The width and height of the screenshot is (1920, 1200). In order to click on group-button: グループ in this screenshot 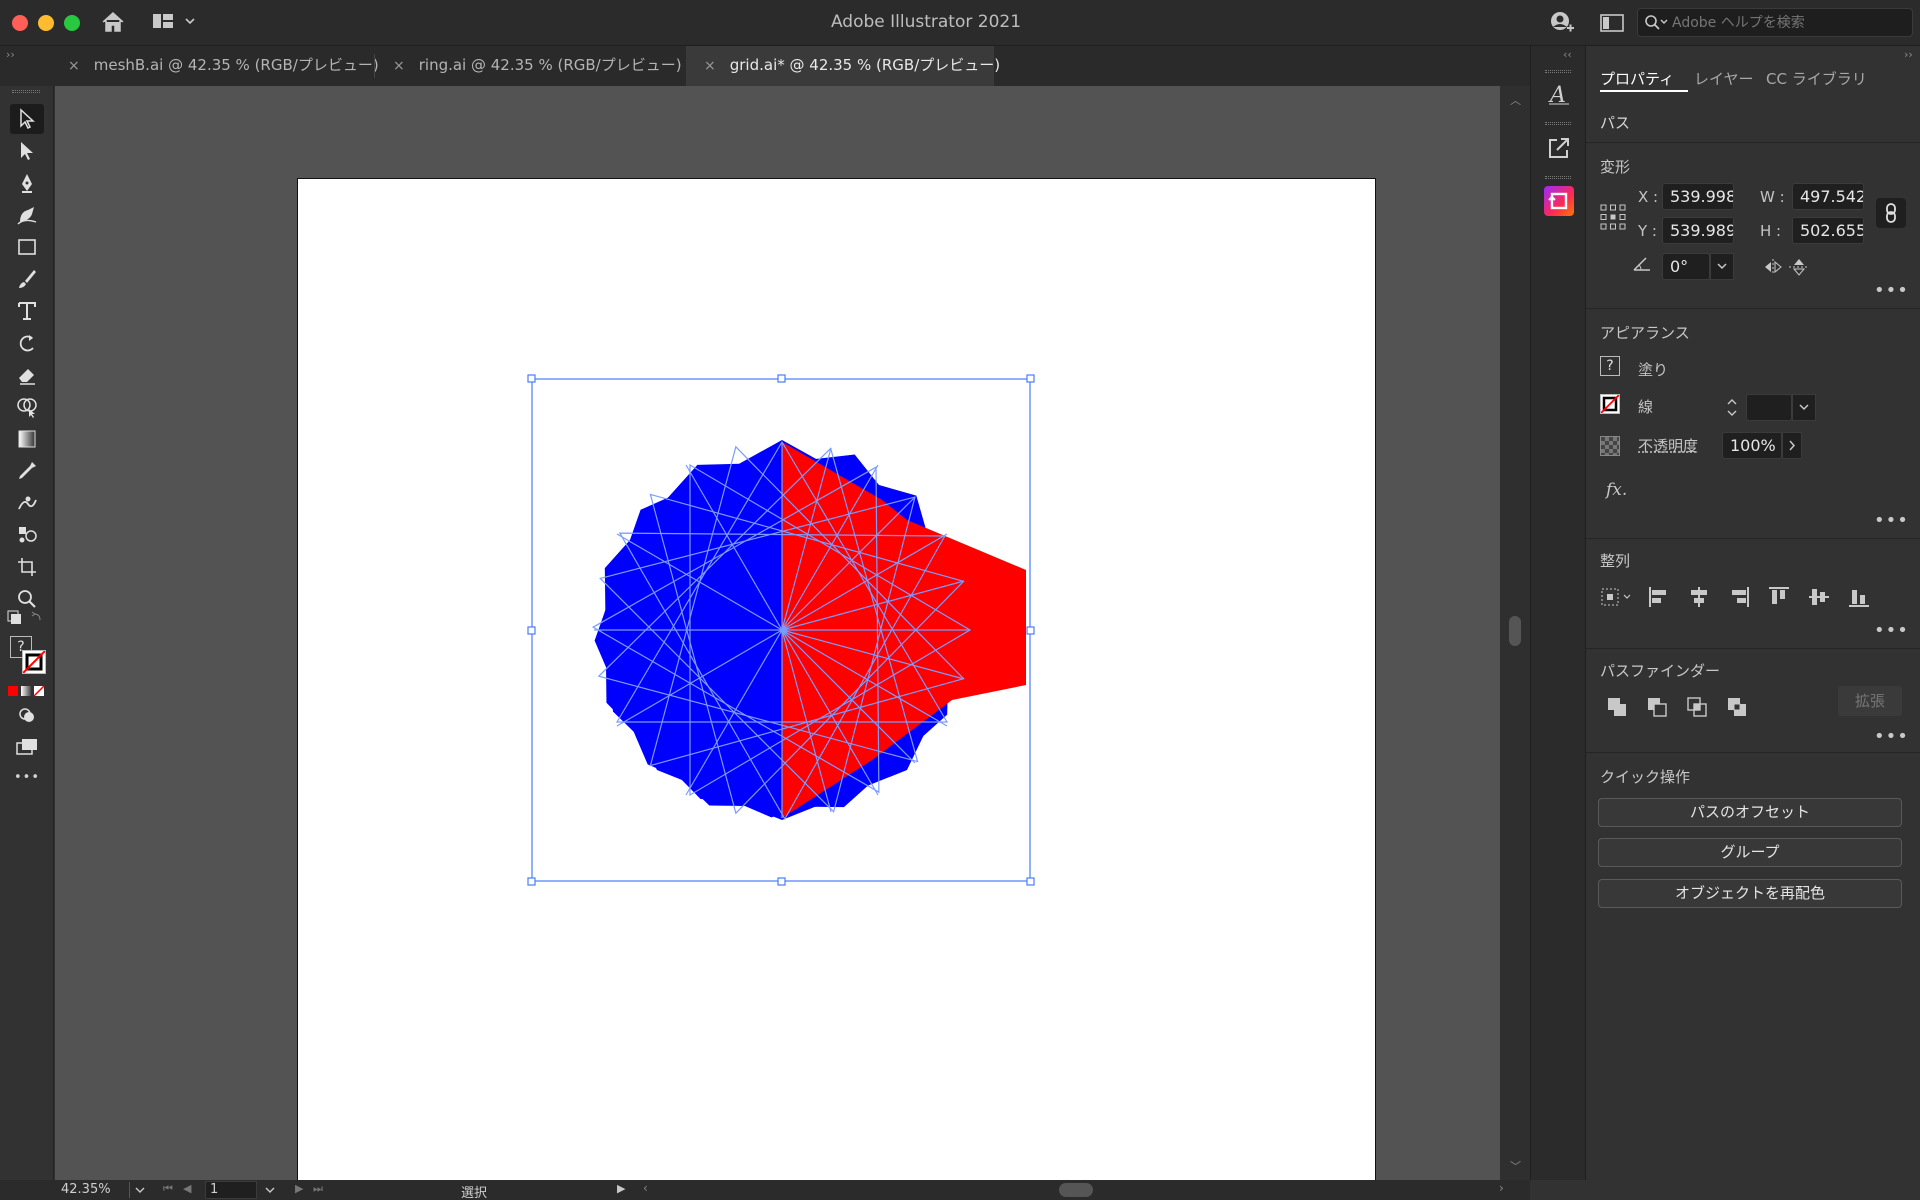, I will do `click(1750, 852)`.